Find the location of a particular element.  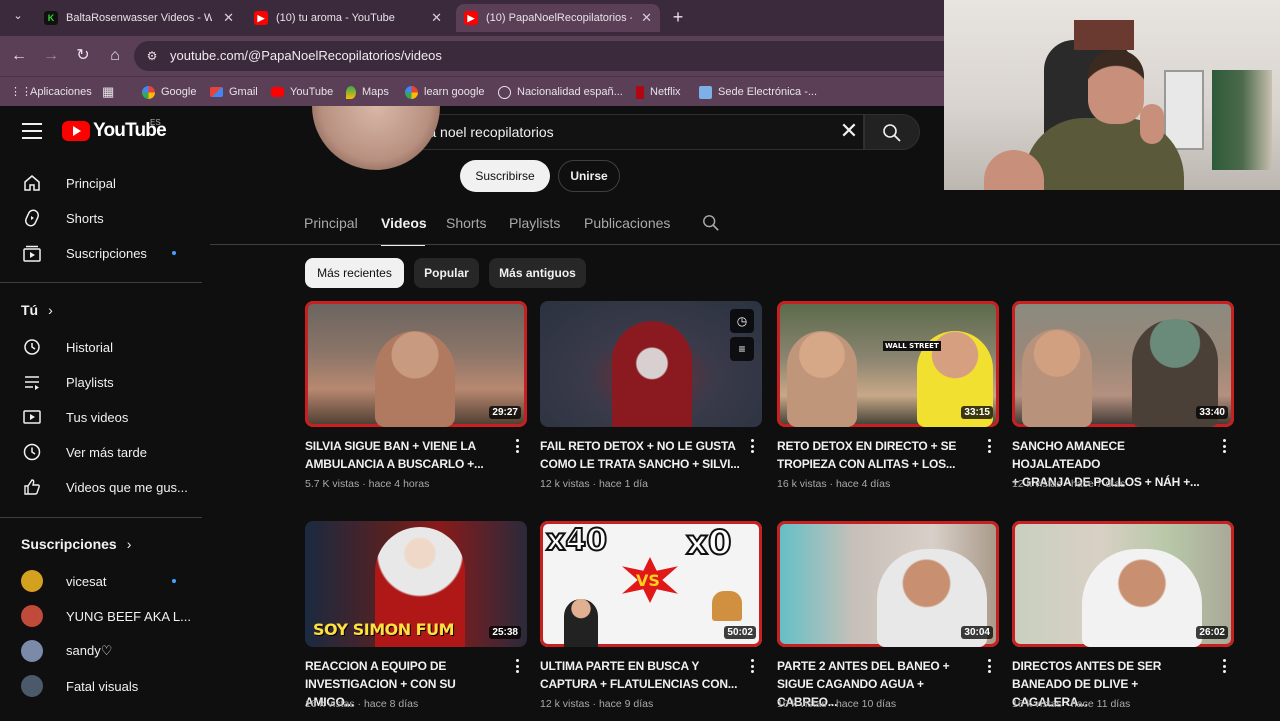

region-code: ES is located at coordinates (155, 122).